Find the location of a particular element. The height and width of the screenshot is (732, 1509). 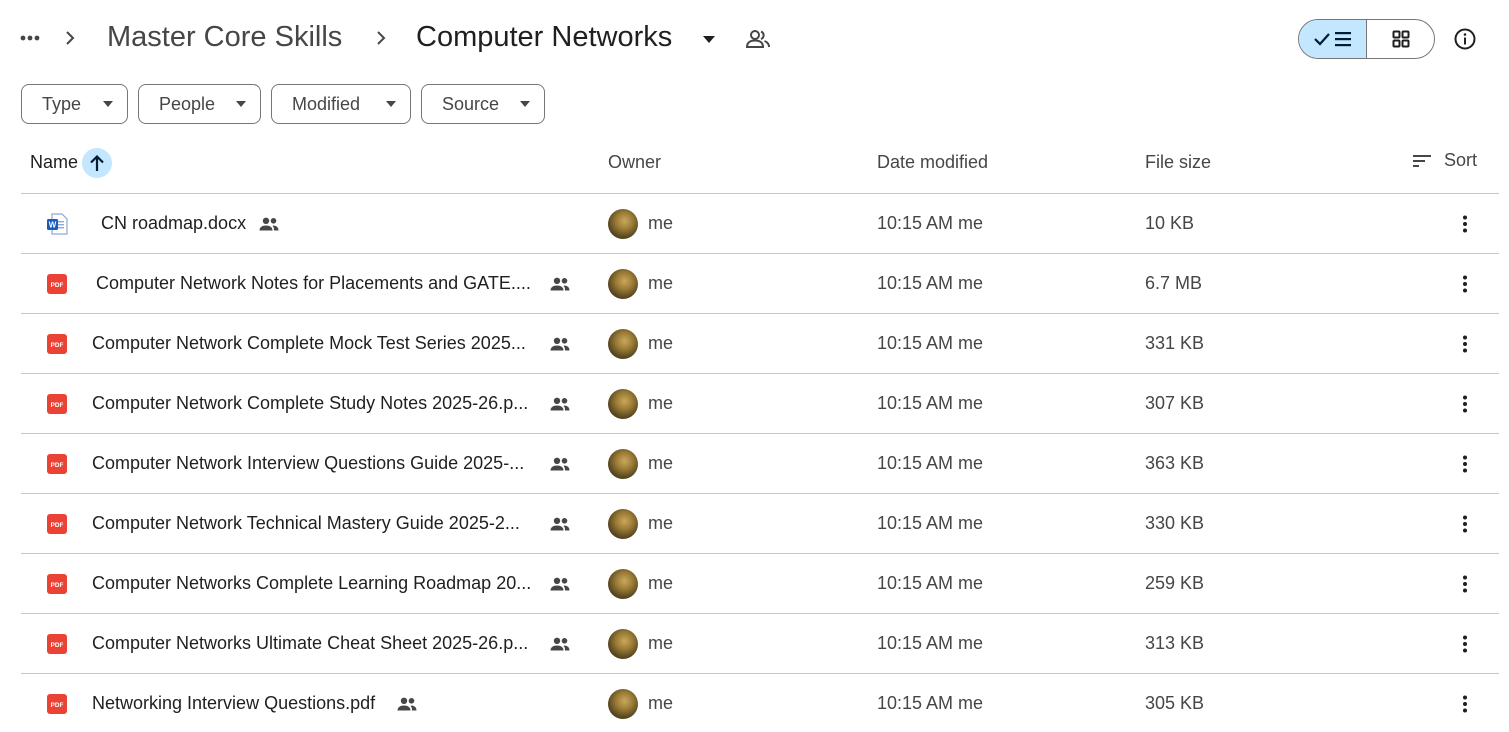

file-name: Networking Interview Questions.pdf is located at coordinates (233, 703).